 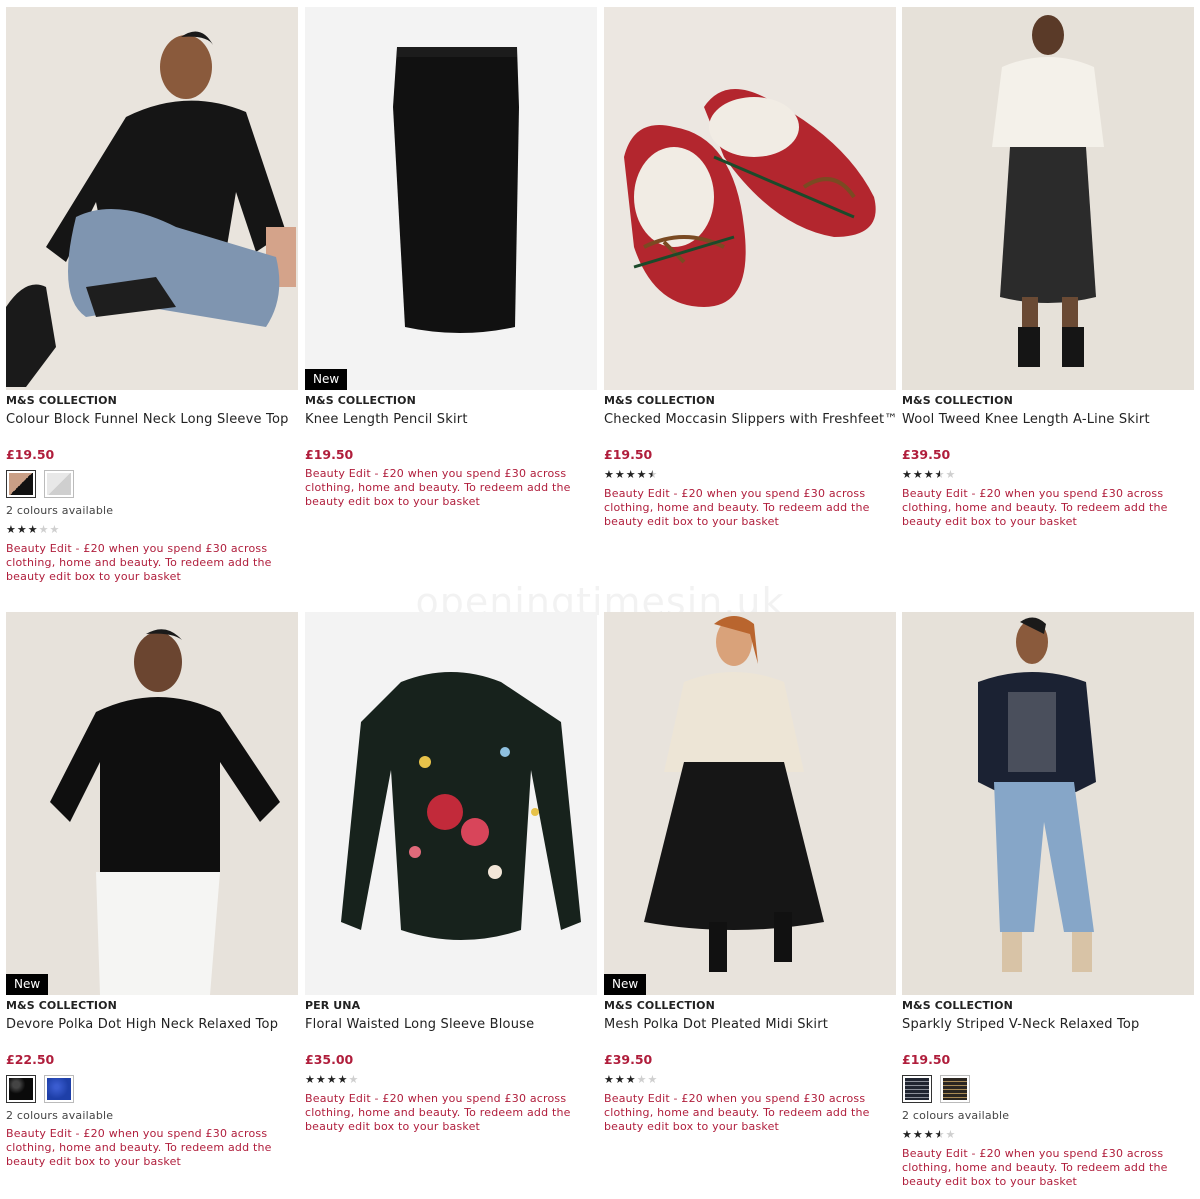 What do you see at coordinates (1026, 419) in the screenshot?
I see `product-title: Wool Tweed Knee Length A-Line Skirt` at bounding box center [1026, 419].